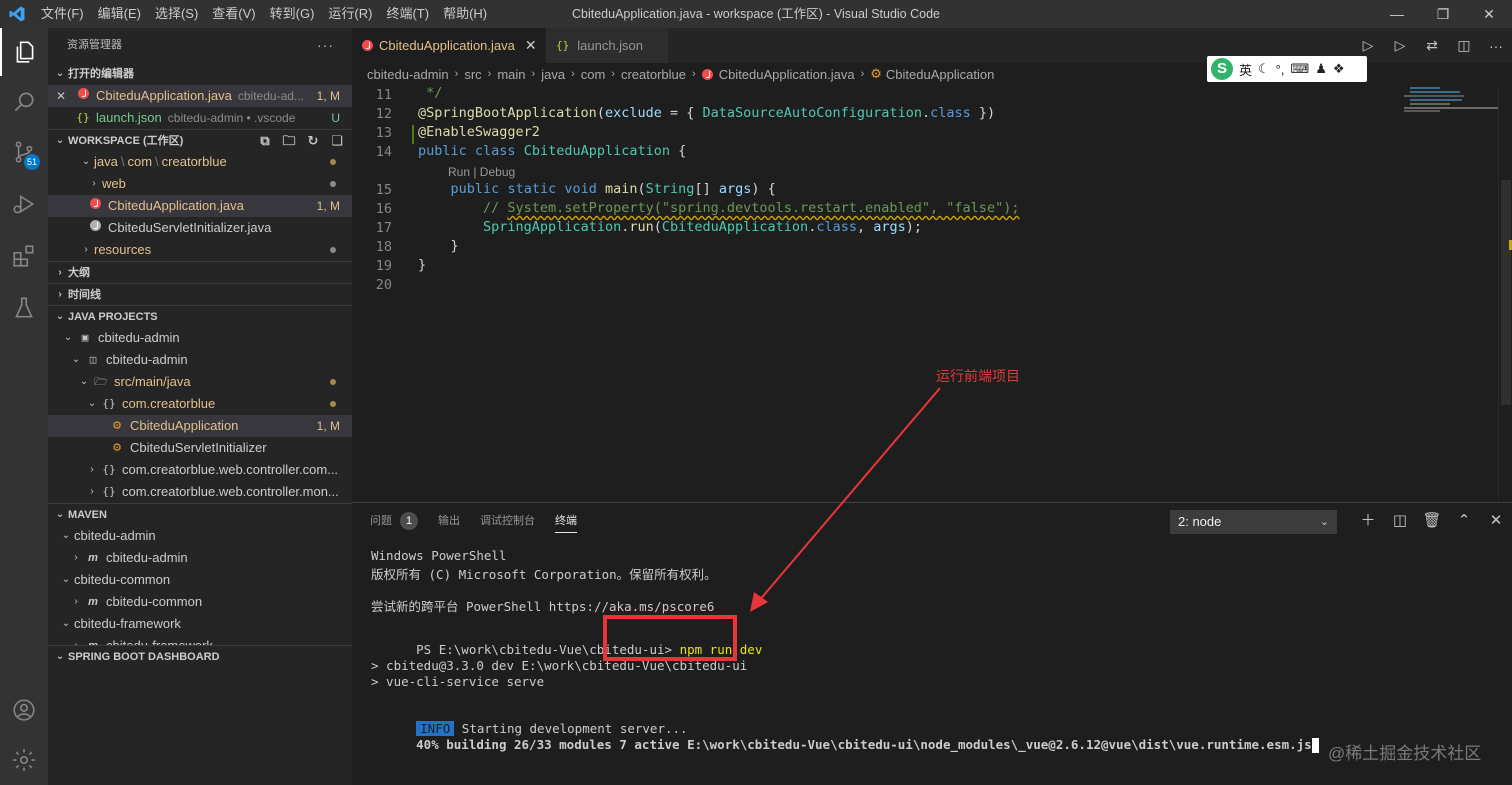 The image size is (1512, 785). I want to click on close-tab-icon: ✕, so click(531, 45).